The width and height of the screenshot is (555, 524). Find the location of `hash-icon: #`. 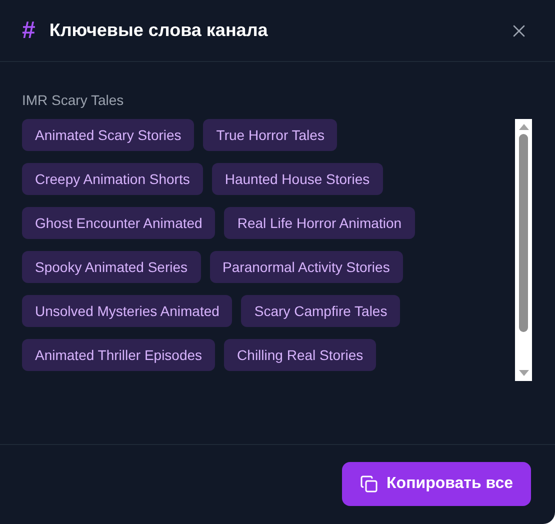

hash-icon: # is located at coordinates (29, 30).